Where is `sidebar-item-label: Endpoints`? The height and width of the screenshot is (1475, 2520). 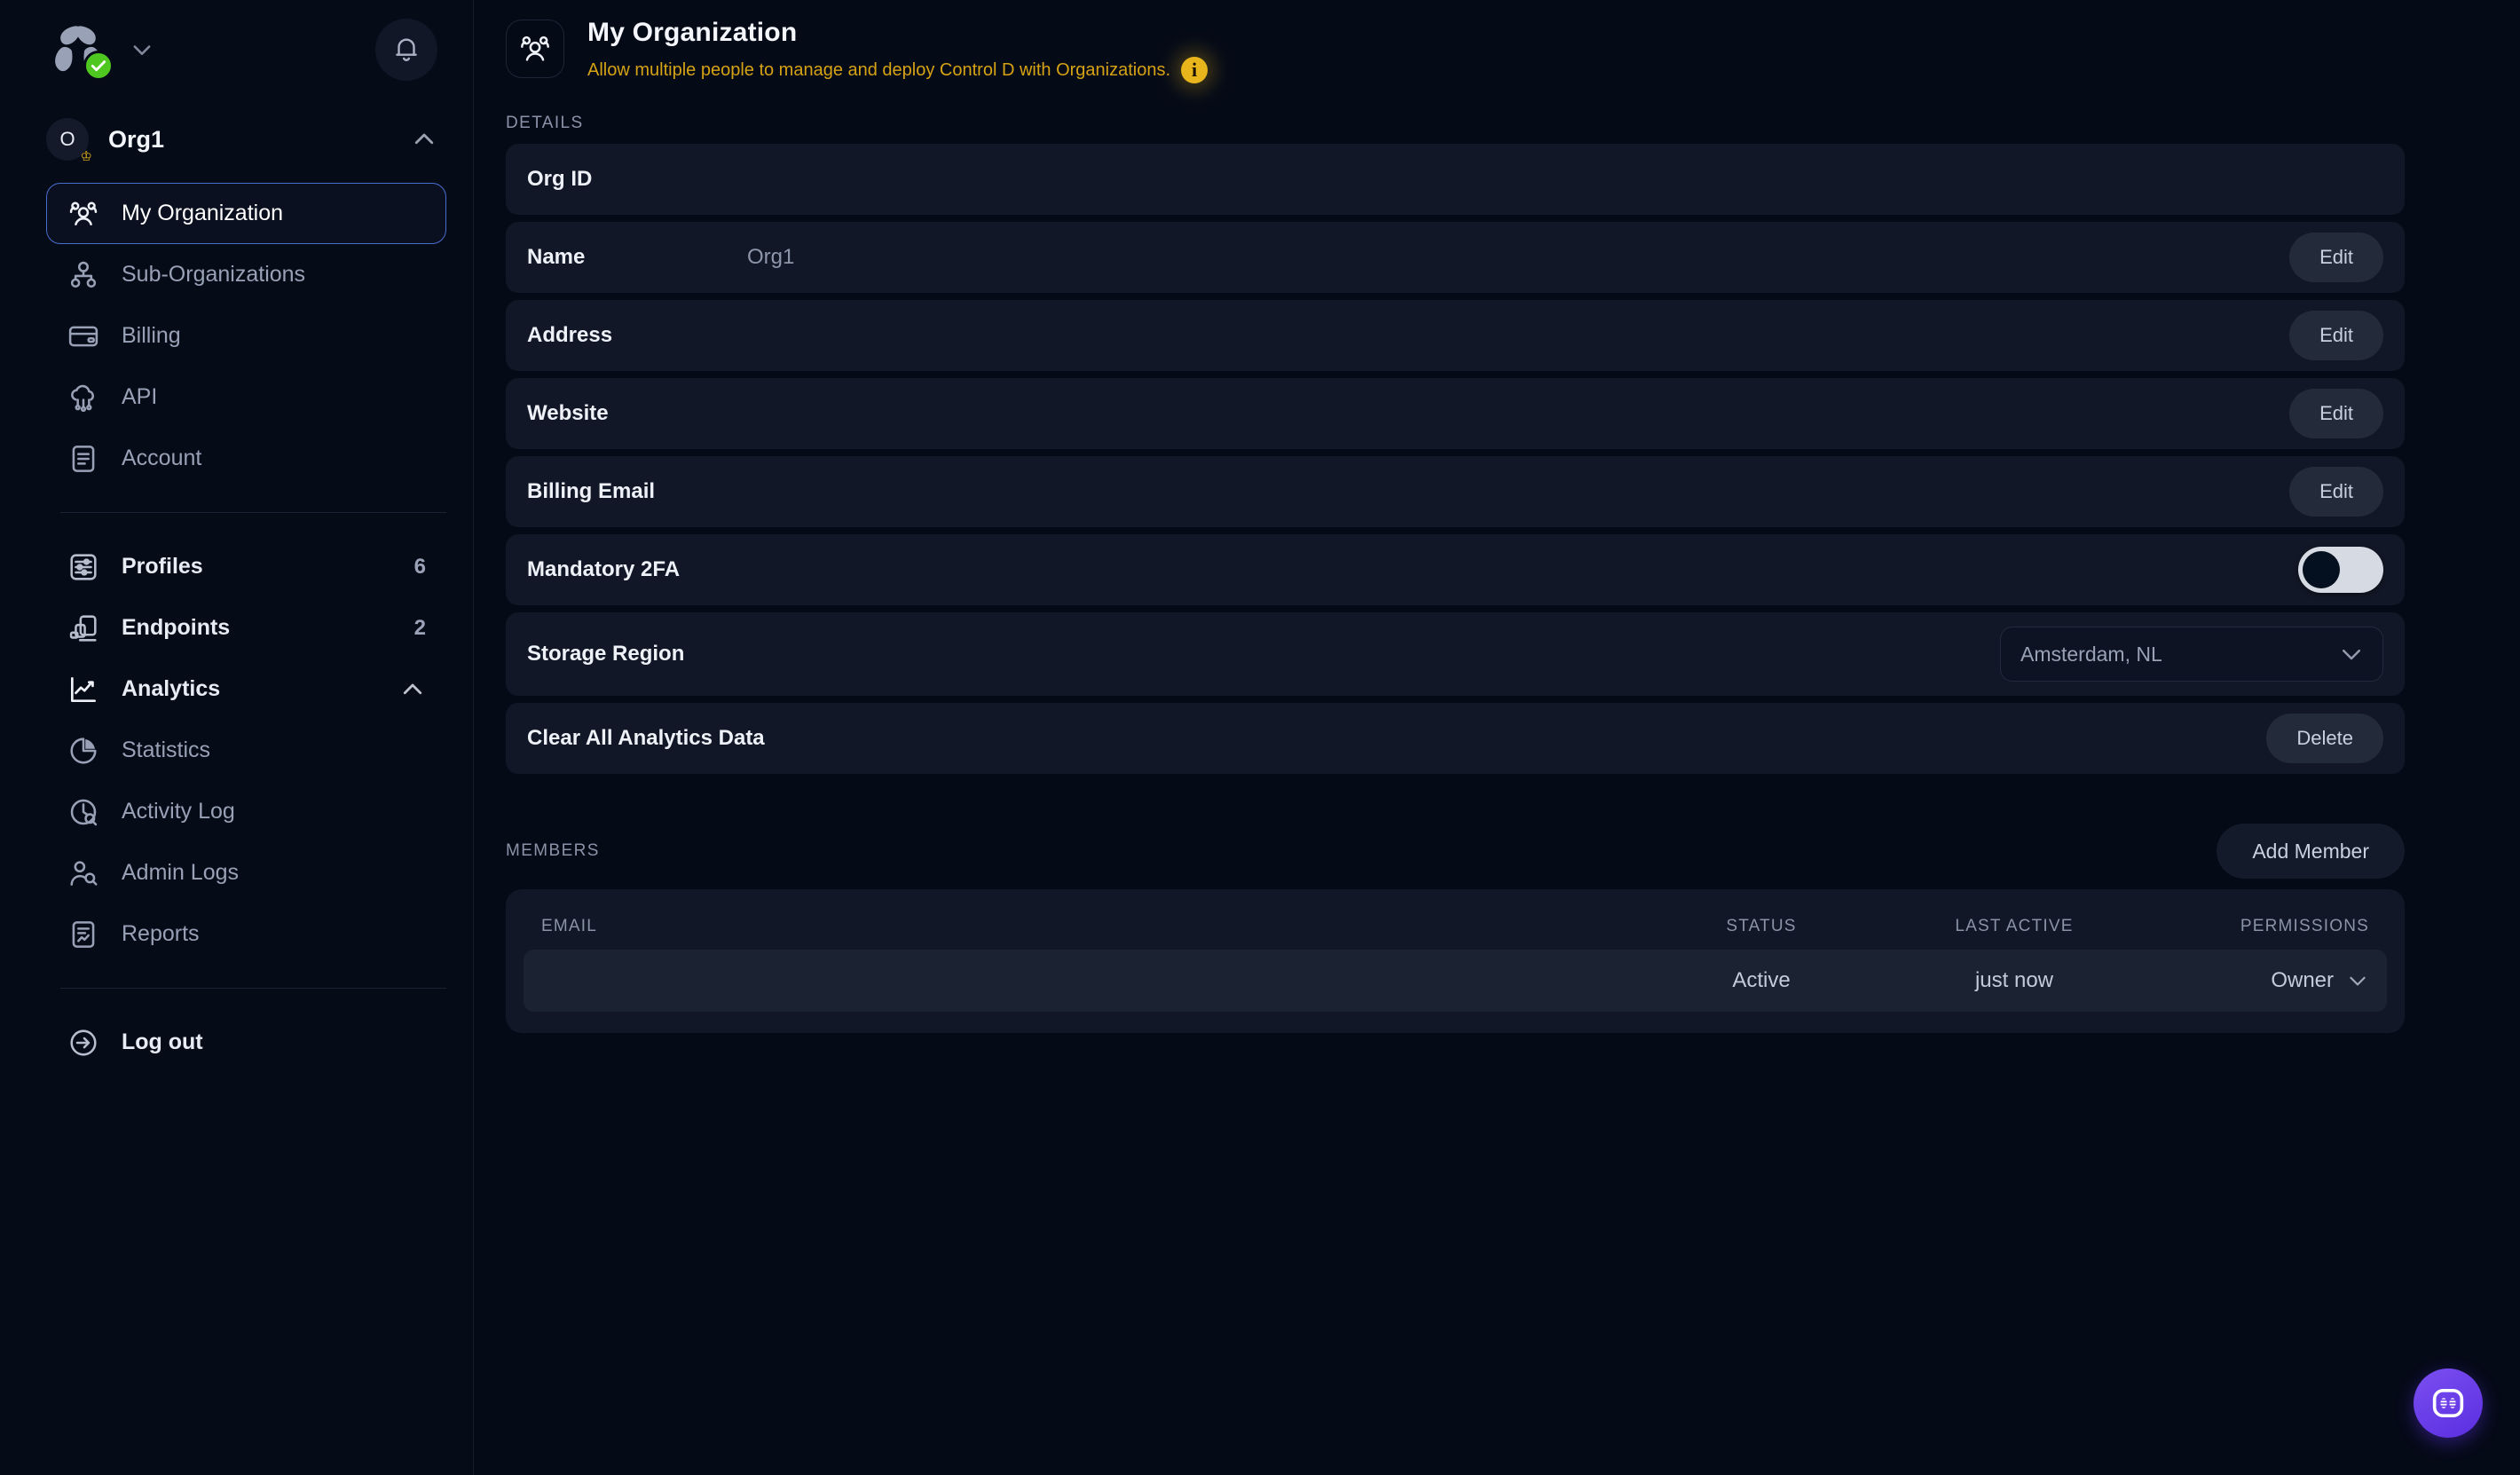
sidebar-item-label: Endpoints is located at coordinates (176, 627).